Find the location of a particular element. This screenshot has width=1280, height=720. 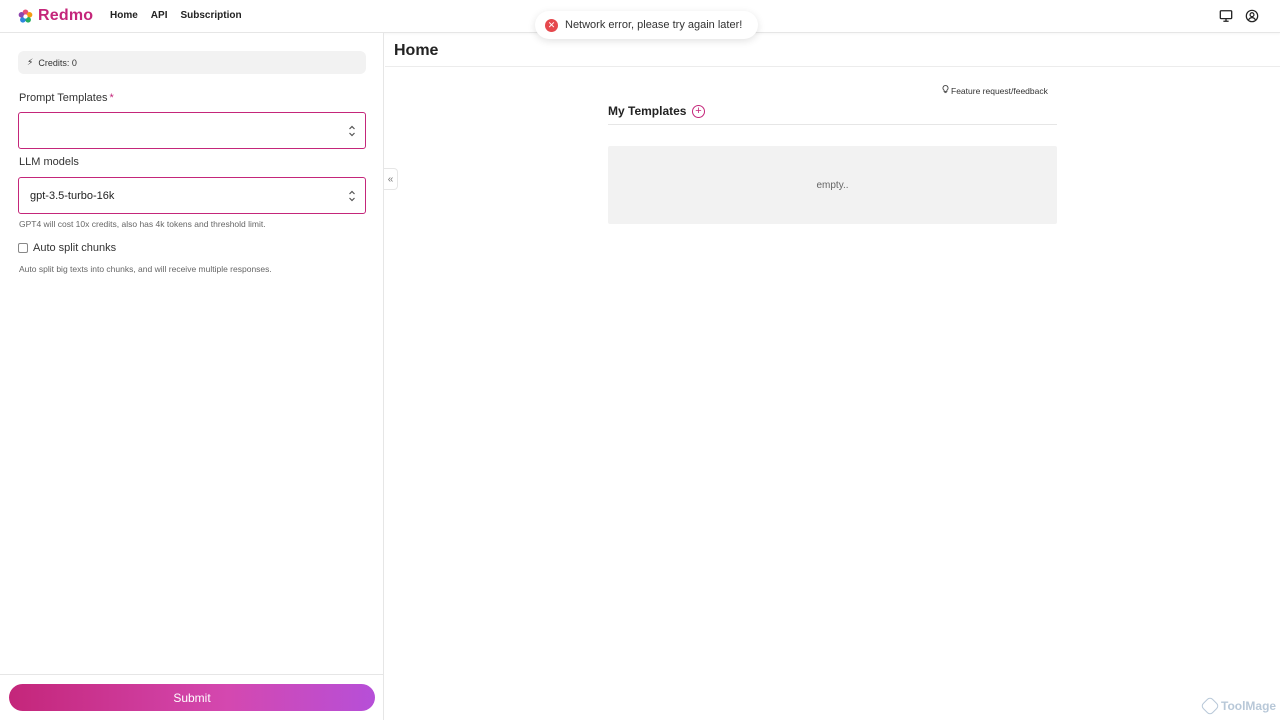

llm-models-value: gpt-3.5-turbo-16k is located at coordinates (72, 195).